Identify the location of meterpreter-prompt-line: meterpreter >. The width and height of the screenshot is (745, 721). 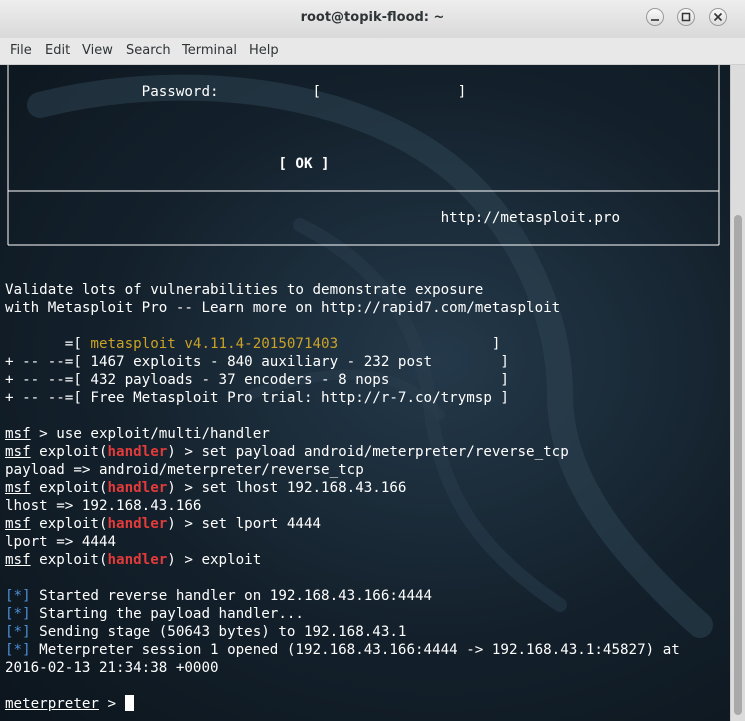
(342, 704).